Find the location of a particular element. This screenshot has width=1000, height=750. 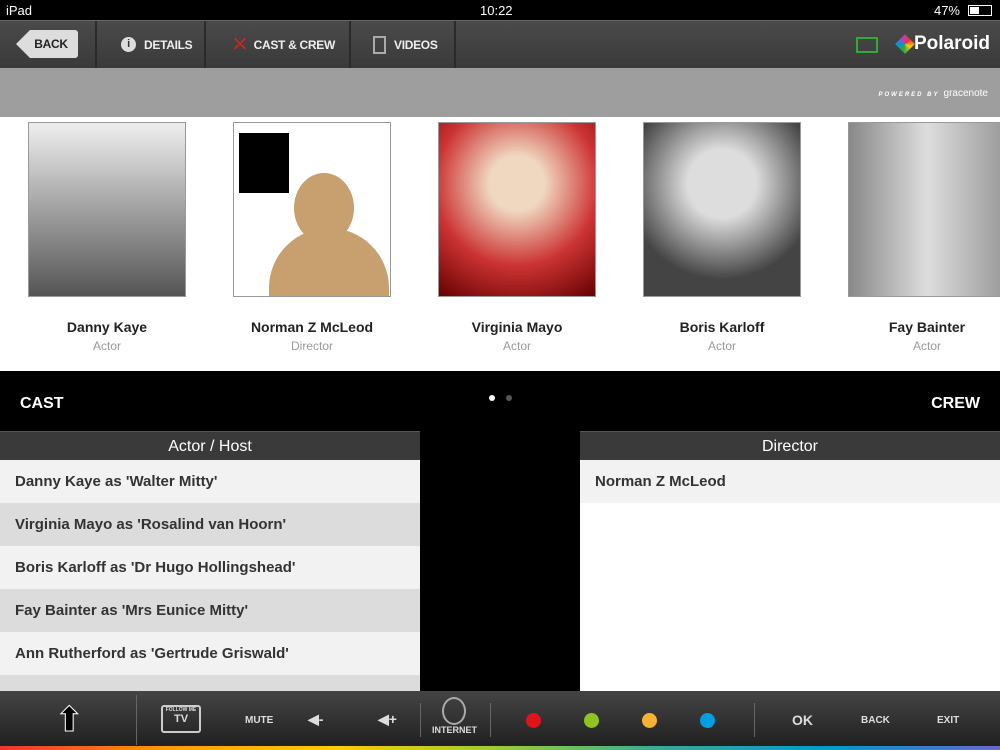

tv-link-icon is located at coordinates (867, 45).